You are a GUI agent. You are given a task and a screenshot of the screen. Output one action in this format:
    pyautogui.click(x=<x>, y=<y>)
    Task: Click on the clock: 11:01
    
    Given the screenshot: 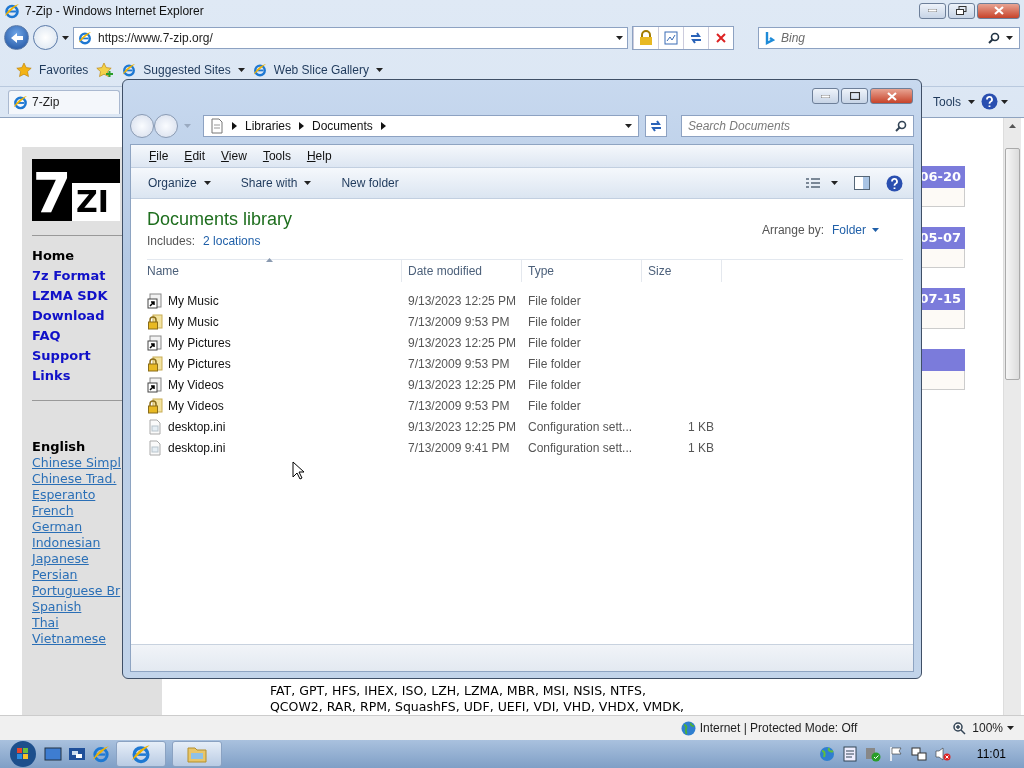 What is the action you would take?
    pyautogui.click(x=991, y=754)
    